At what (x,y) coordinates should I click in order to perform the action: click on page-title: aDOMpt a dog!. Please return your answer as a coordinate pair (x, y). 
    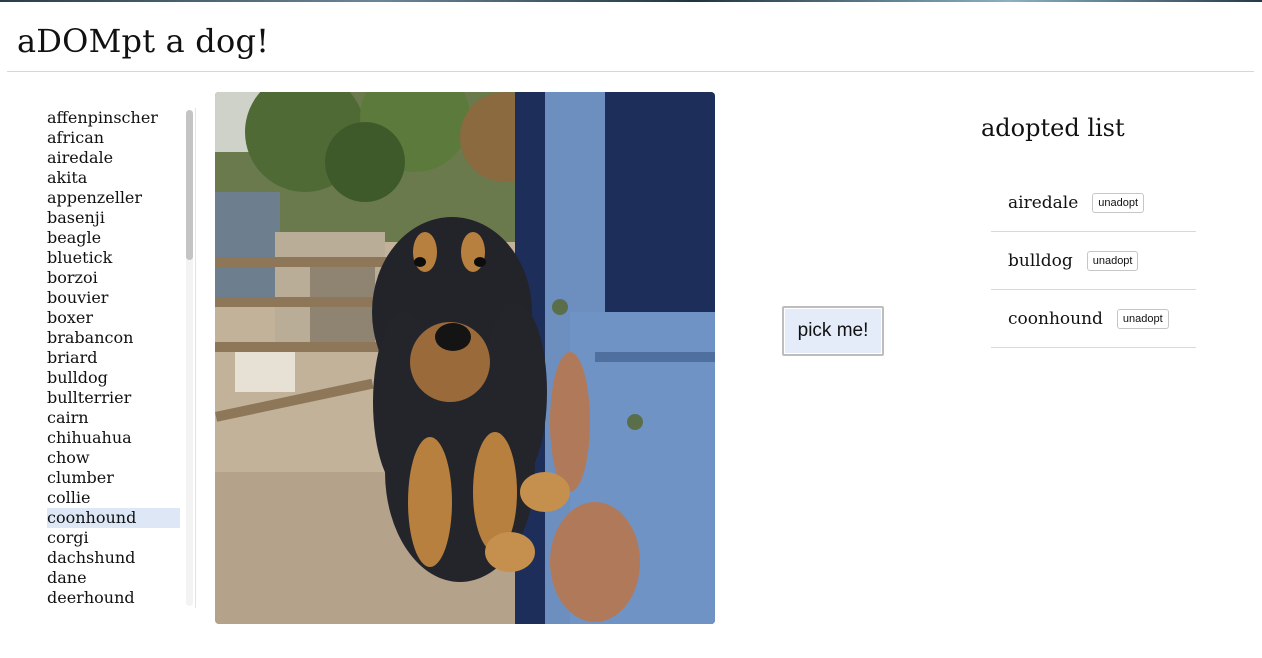
    Looking at the image, I should click on (143, 41).